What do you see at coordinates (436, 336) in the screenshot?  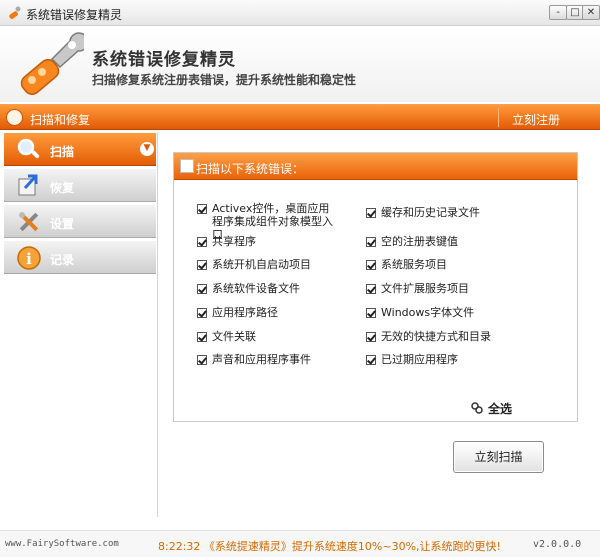 I see `option-label: 无效的快捷方式和目录` at bounding box center [436, 336].